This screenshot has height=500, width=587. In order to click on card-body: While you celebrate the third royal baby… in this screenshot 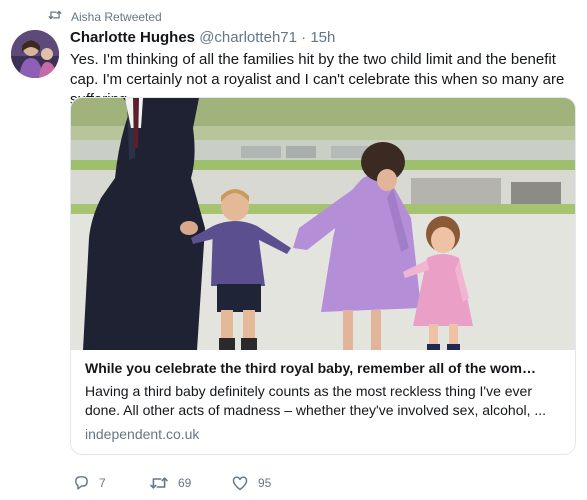, I will do `click(325, 401)`.